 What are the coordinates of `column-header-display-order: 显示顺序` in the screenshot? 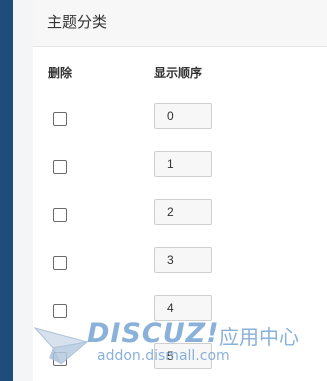 It's located at (178, 73).